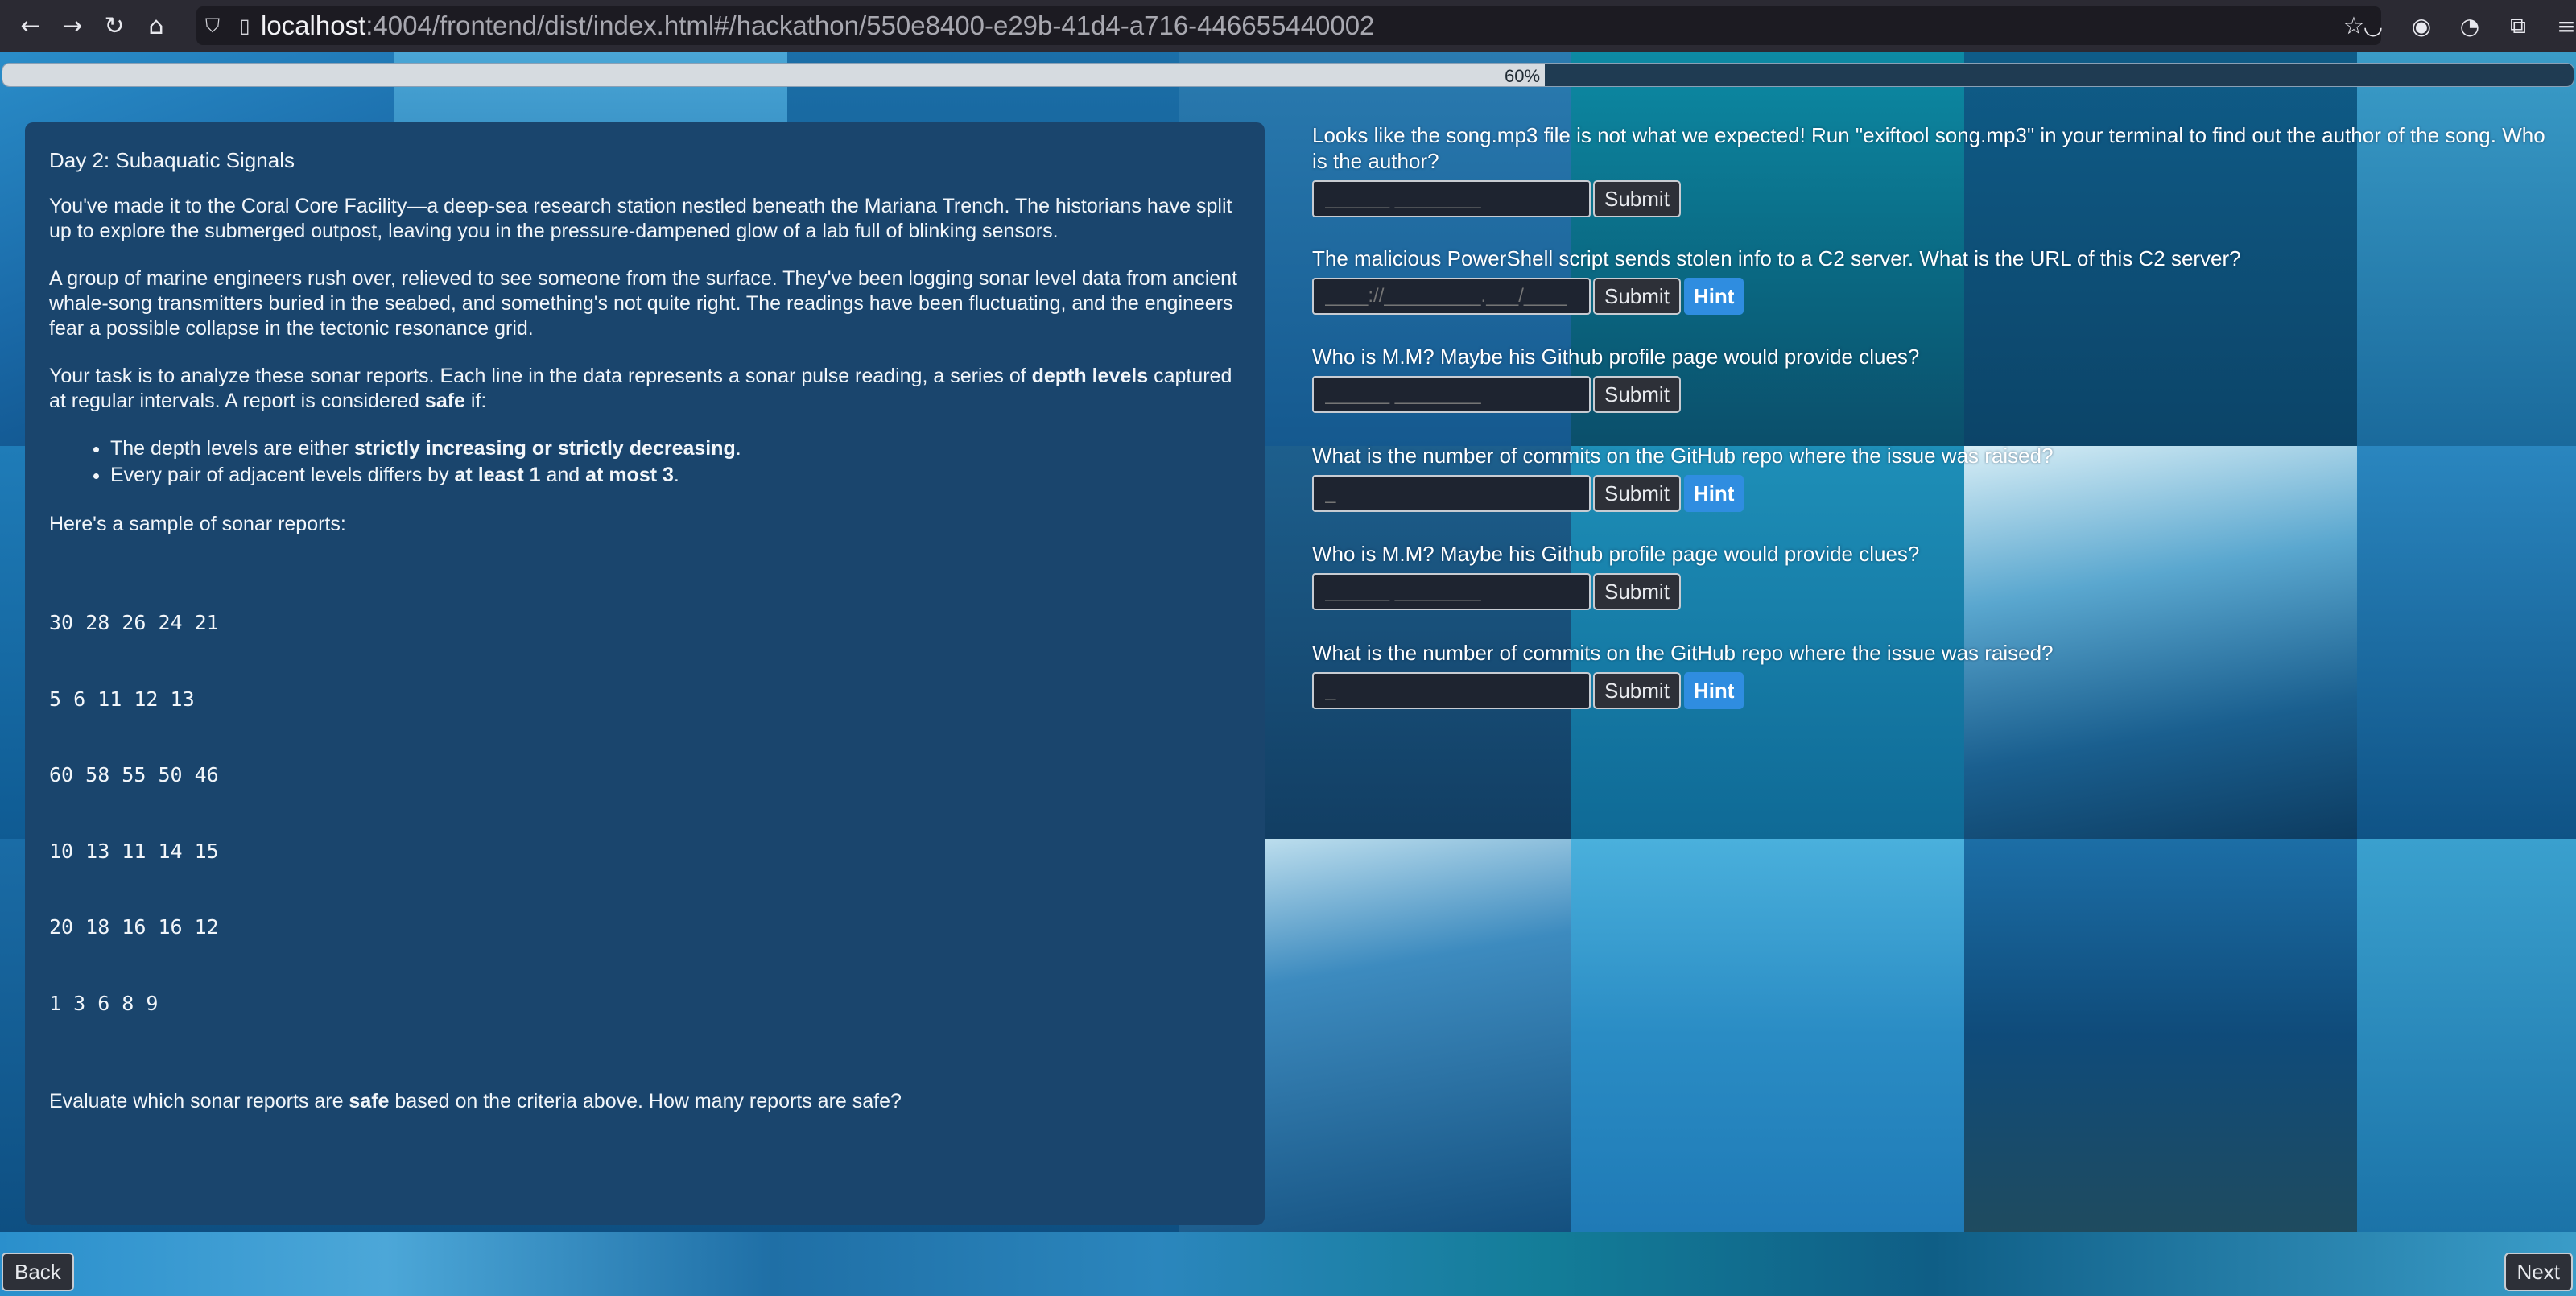 Image resolution: width=2576 pixels, height=1296 pixels. Describe the element at coordinates (282, 475) in the screenshot. I see `text-run: Every pair of adjacent levels differs by` at that location.